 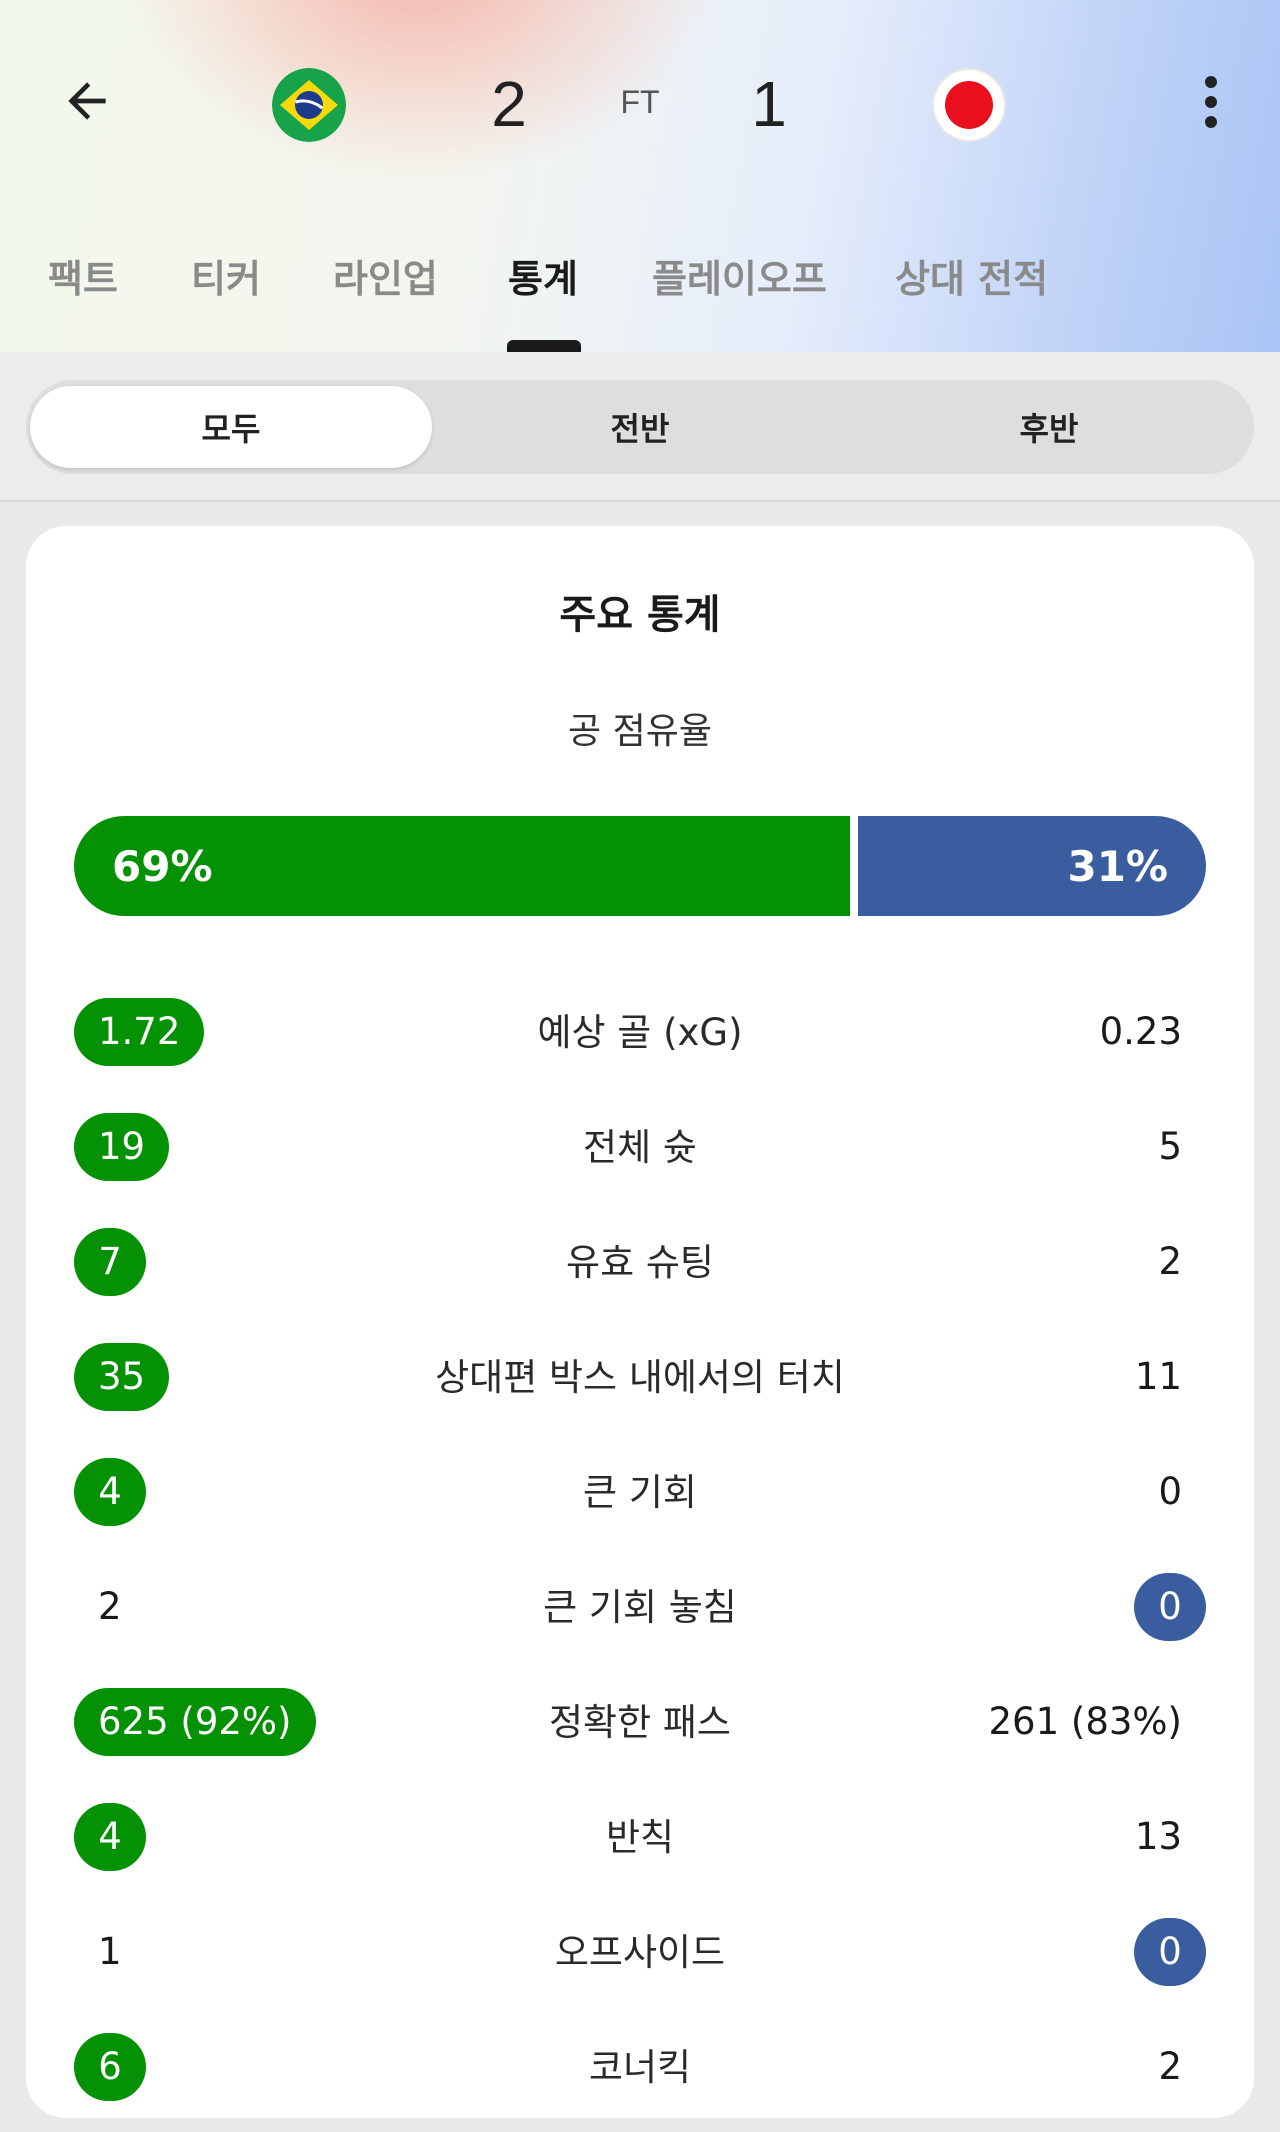 What do you see at coordinates (226, 275) in the screenshot?
I see `tab-ticker: 티커` at bounding box center [226, 275].